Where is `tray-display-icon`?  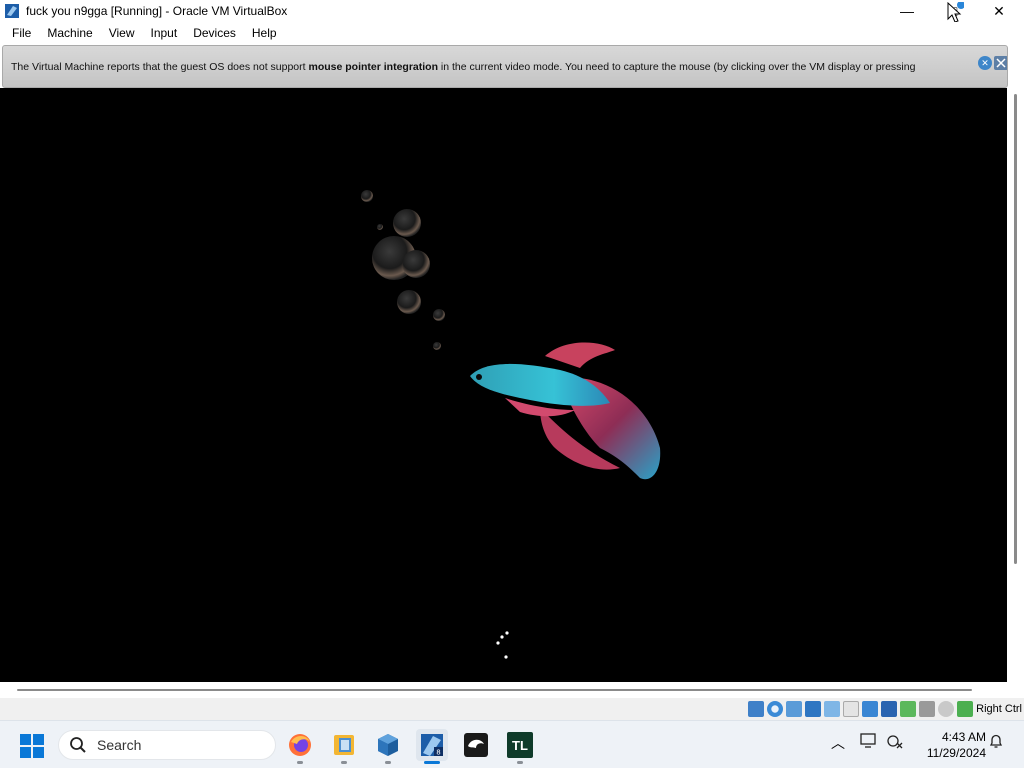
tray-display-icon is located at coordinates (869, 742).